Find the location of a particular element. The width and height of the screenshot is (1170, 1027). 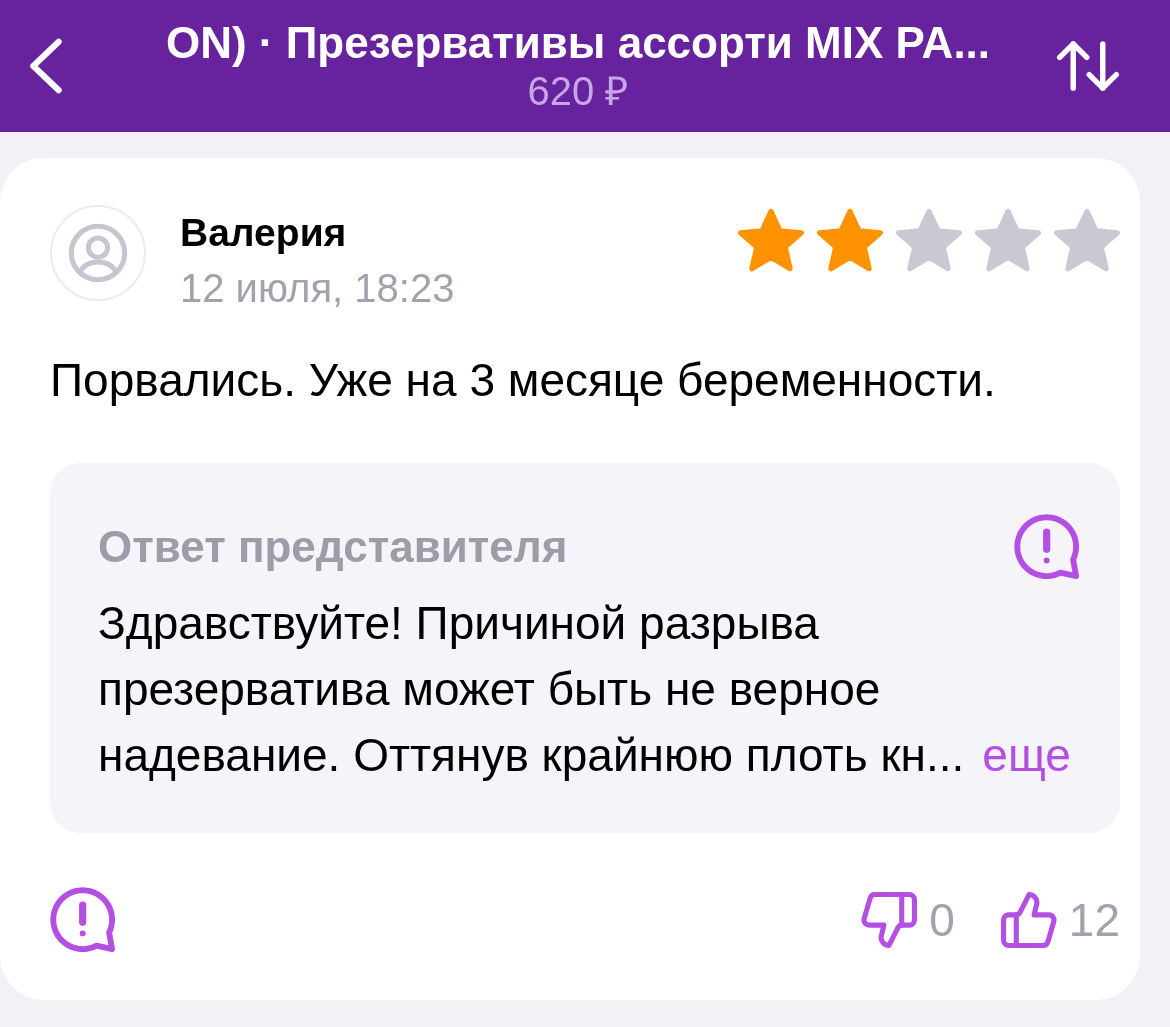

review-date: 12 июля, 18:23 is located at coordinates (318, 288).